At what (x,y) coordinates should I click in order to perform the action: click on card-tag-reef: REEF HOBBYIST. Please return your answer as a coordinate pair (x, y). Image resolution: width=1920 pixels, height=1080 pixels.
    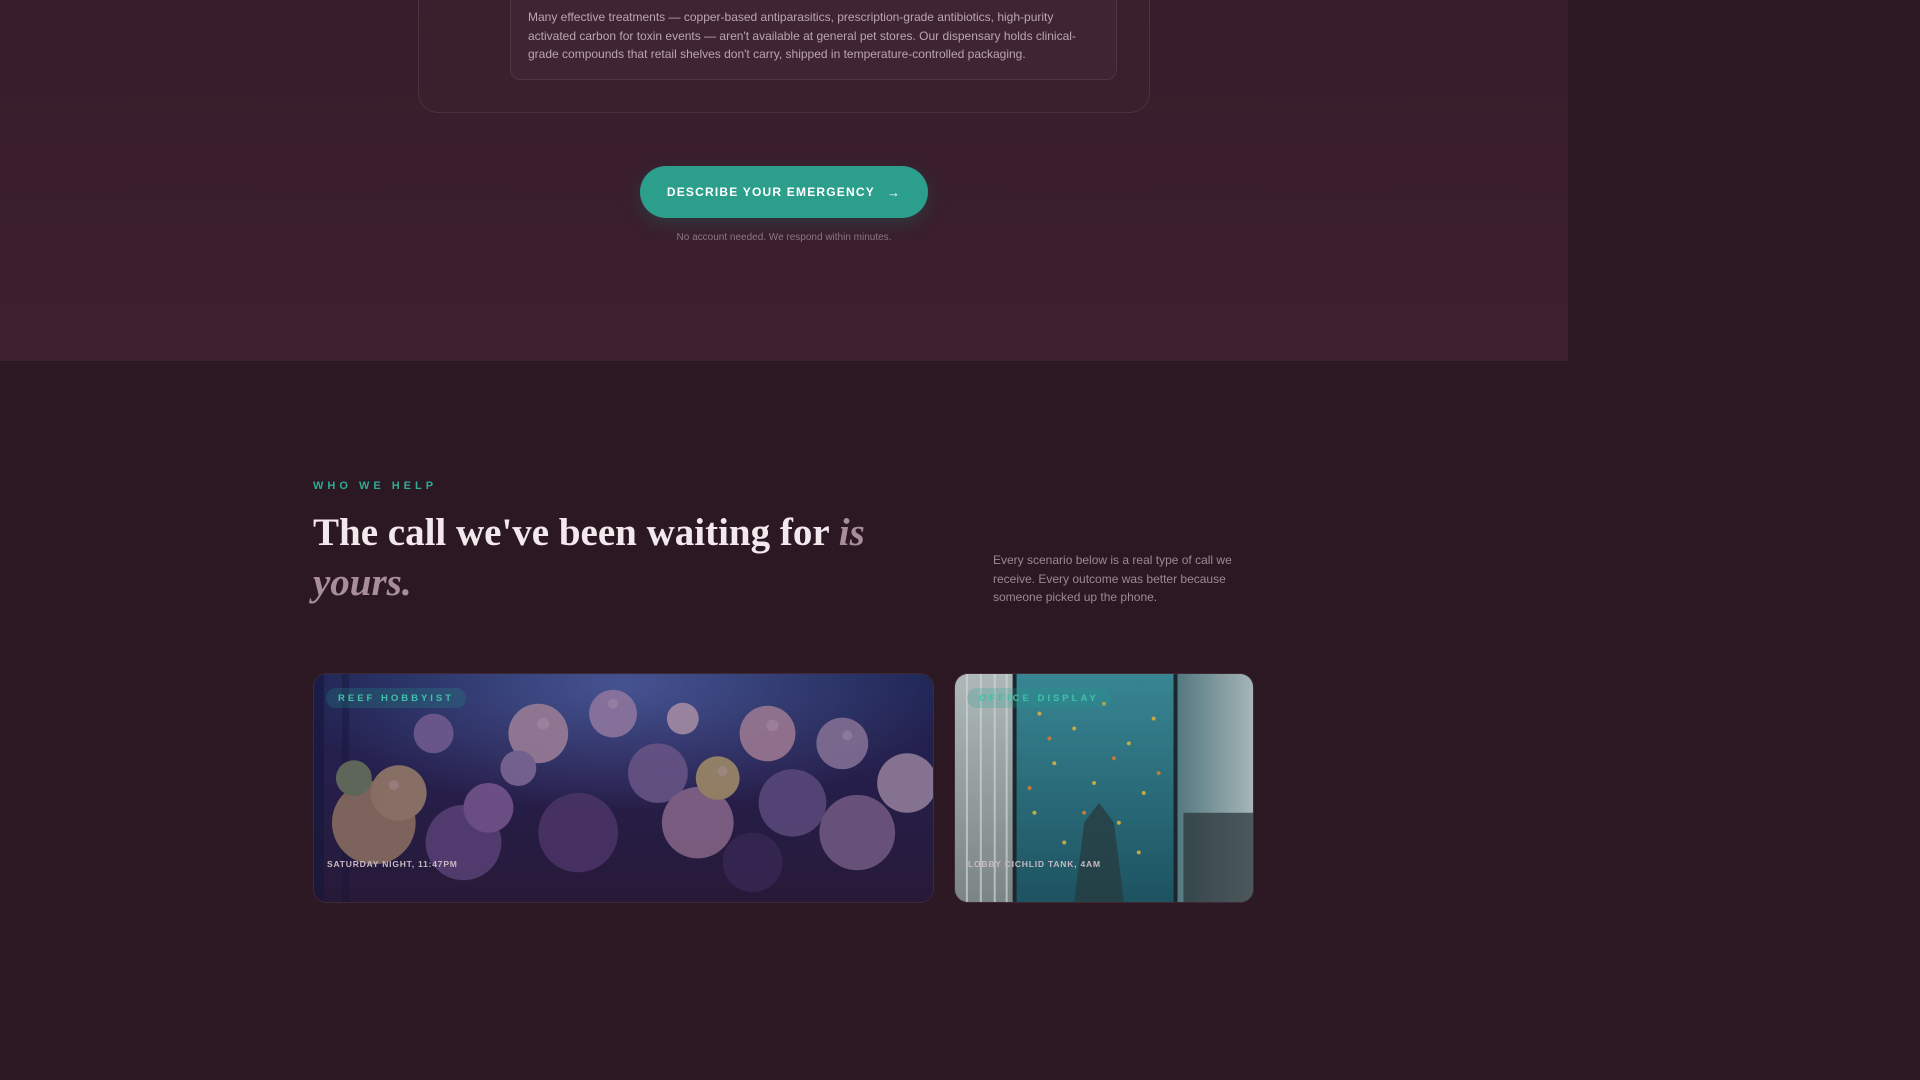
    Looking at the image, I should click on (396, 698).